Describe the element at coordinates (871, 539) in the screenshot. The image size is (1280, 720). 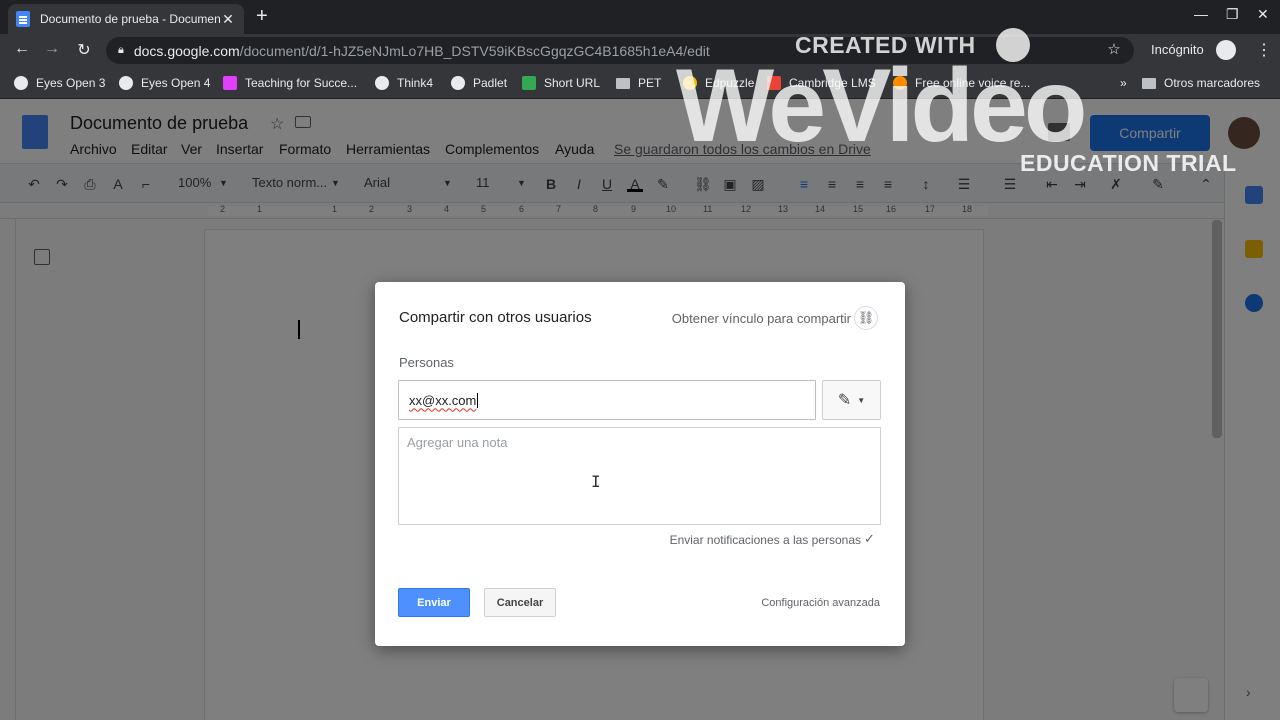
I see `notify-checkbox: ✓` at that location.